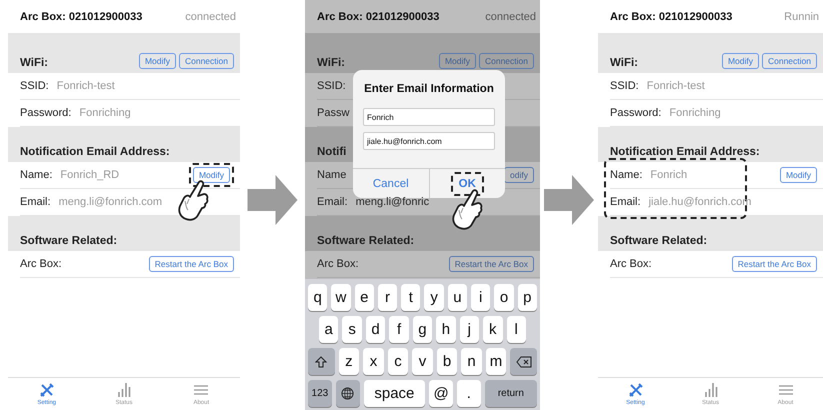 The image size is (823, 410). Describe the element at coordinates (434, 297) in the screenshot. I see `keyboard-key: y` at that location.